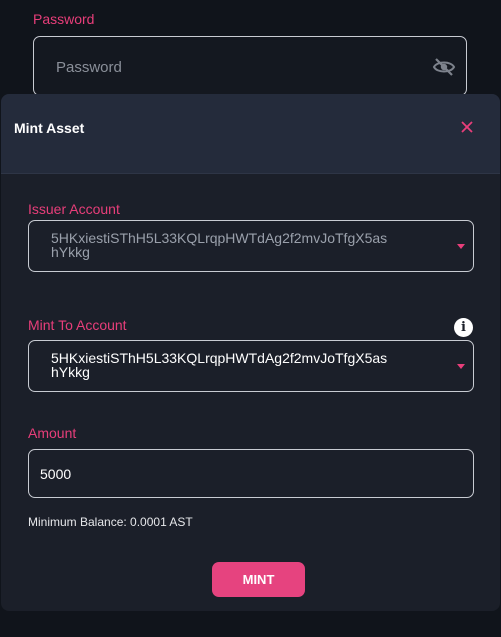  What do you see at coordinates (49, 128) in the screenshot?
I see `modal-title: Mint Asset` at bounding box center [49, 128].